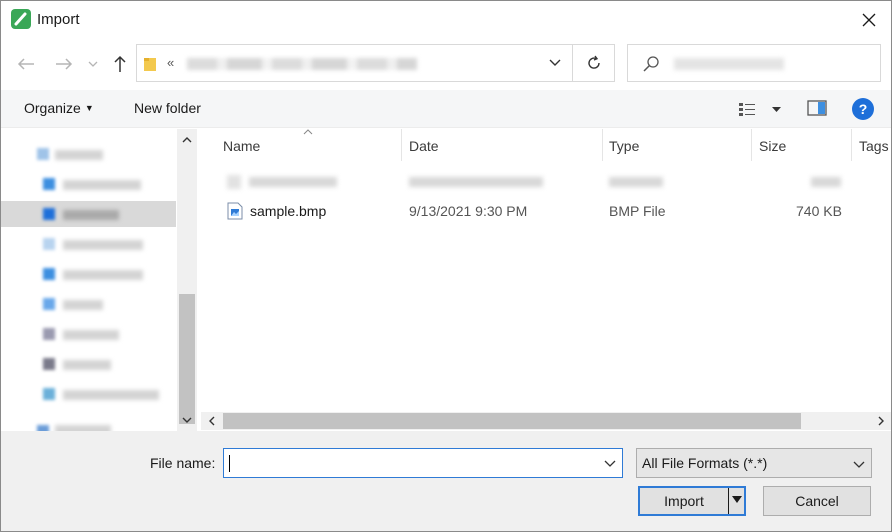  I want to click on sort-ascending-icon, so click(308, 132).